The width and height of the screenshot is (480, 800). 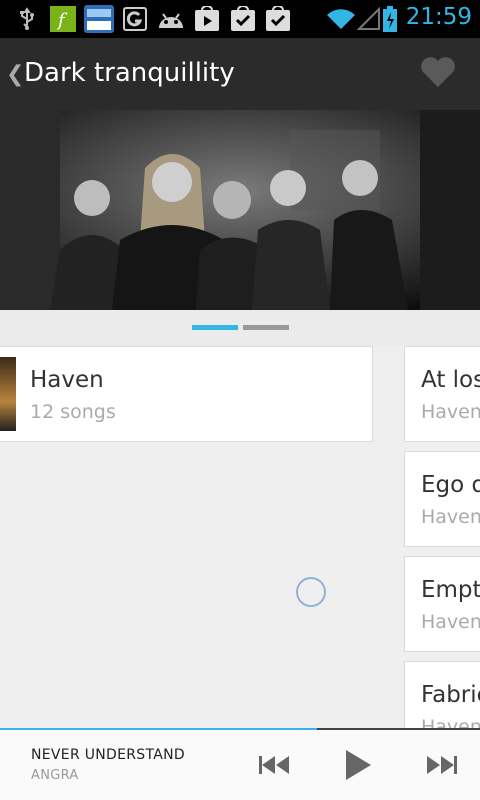 I want to click on previous-button, so click(x=274, y=765).